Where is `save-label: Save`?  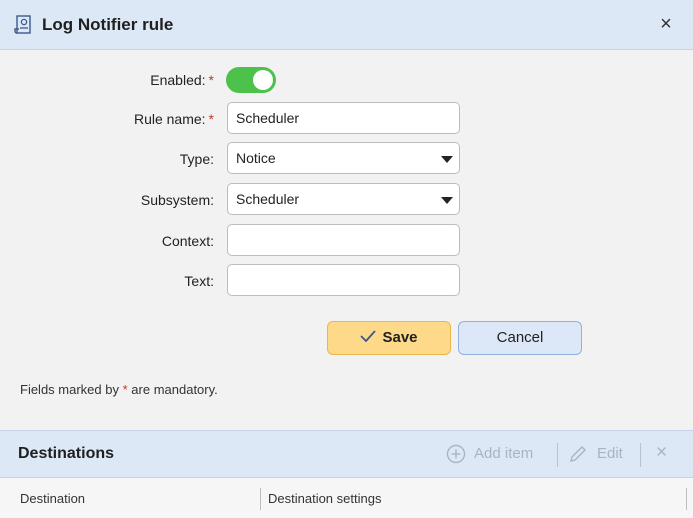
save-label: Save is located at coordinates (400, 337).